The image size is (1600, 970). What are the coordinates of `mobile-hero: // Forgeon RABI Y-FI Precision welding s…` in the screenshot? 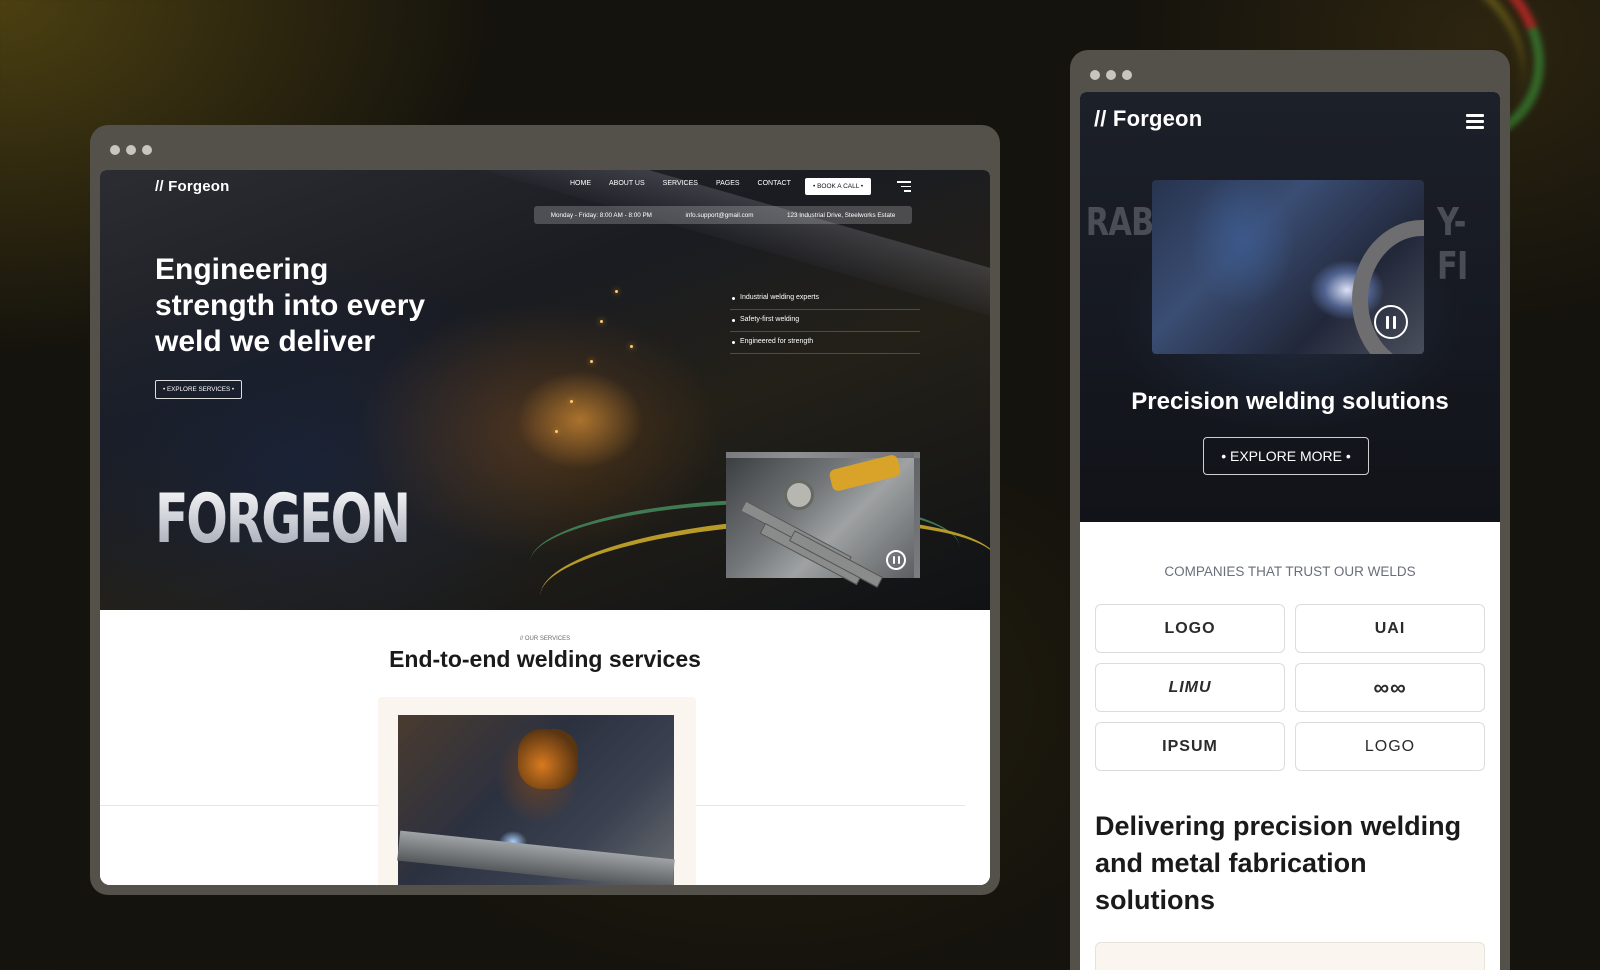 It's located at (1290, 307).